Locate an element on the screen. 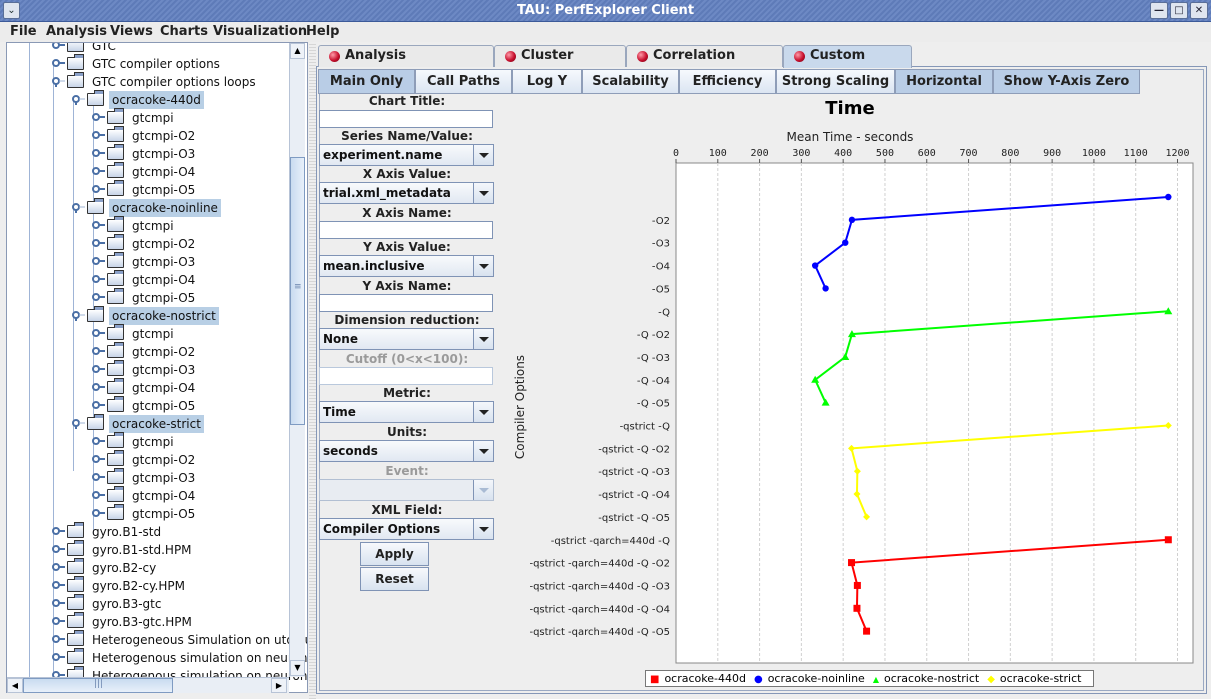 The image size is (1211, 699). legend-item: ■ ocracoke-440d is located at coordinates (698, 679).